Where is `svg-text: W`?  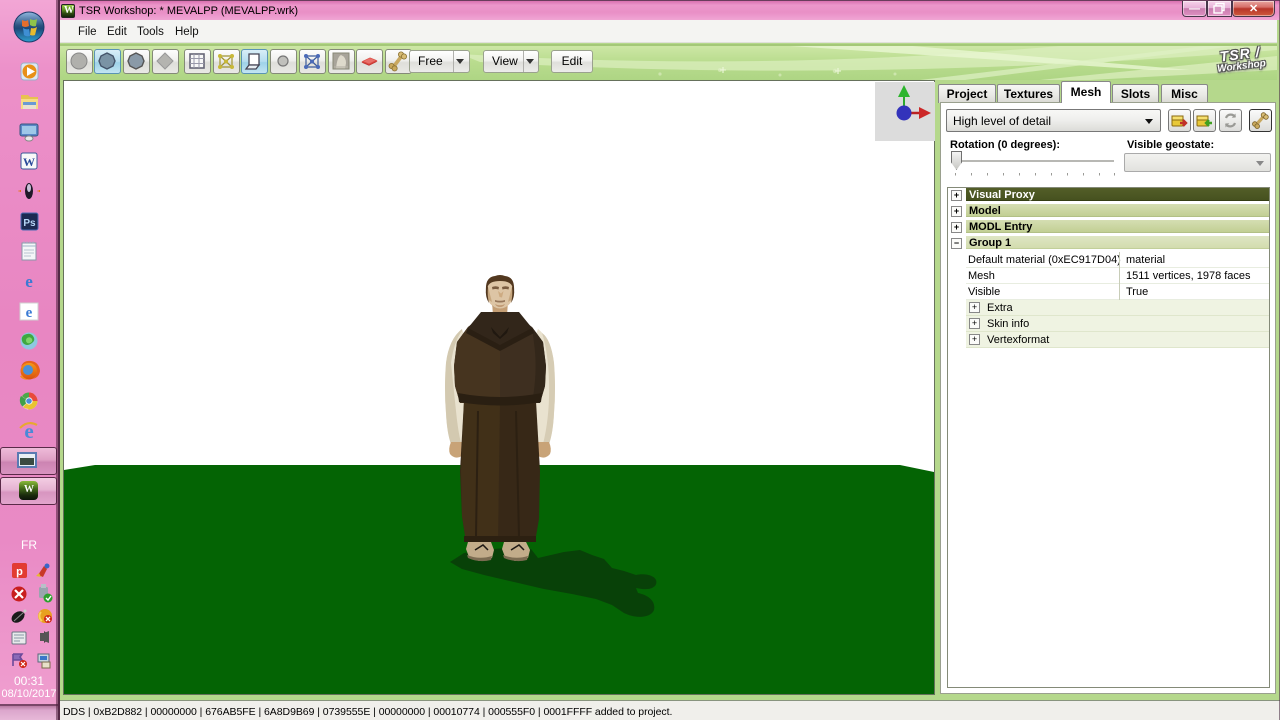
svg-text: W is located at coordinates (29, 162).